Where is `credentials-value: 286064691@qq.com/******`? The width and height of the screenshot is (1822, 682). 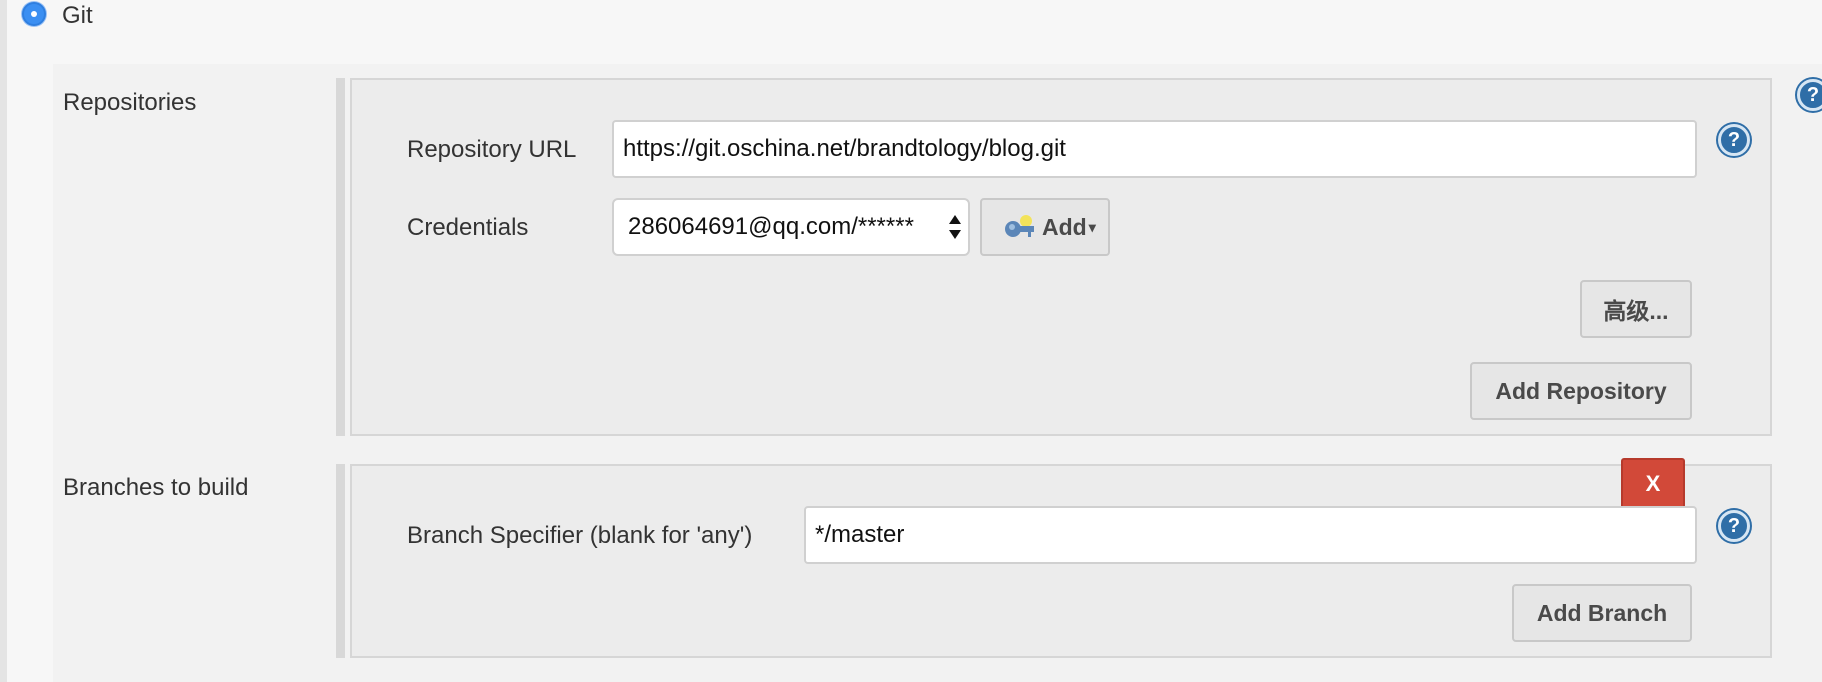 credentials-value: 286064691@qq.com/****** is located at coordinates (771, 226).